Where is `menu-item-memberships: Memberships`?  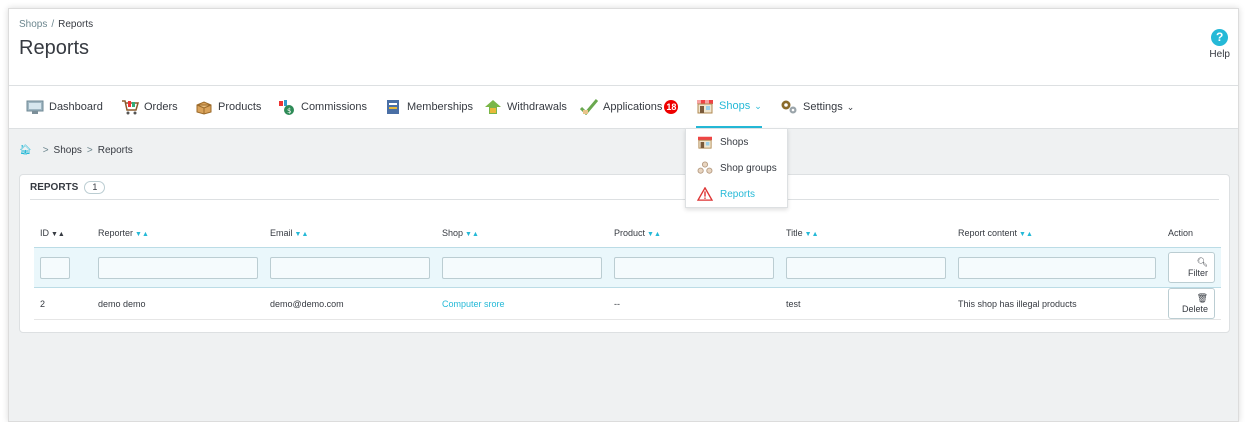 menu-item-memberships: Memberships is located at coordinates (428, 107).